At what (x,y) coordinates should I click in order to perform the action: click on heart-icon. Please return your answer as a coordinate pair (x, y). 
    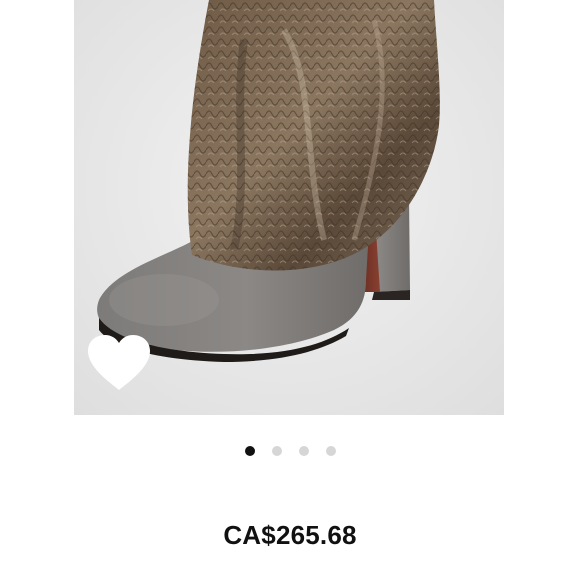
    Looking at the image, I should click on (119, 362).